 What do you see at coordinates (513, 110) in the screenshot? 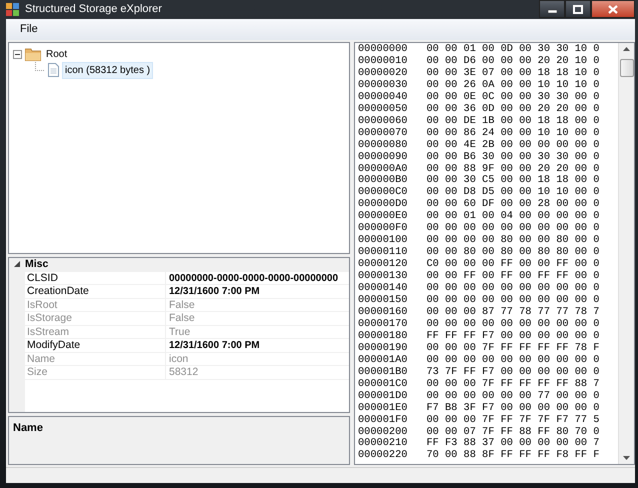
I see `hex-bytes: 00 00 36 0D 00 00 20 20 00 0` at bounding box center [513, 110].